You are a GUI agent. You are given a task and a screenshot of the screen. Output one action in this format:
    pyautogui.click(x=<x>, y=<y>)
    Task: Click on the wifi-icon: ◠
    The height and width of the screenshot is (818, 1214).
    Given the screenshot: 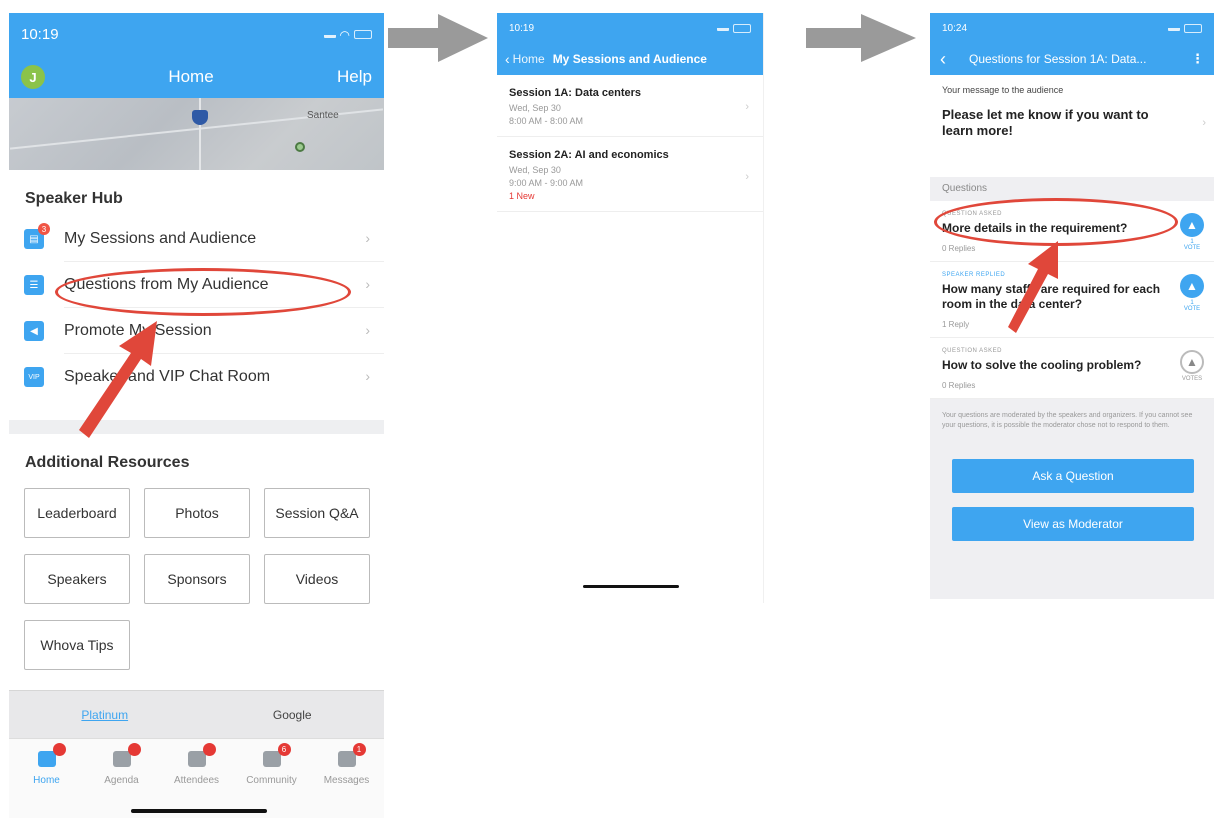 What is the action you would take?
    pyautogui.click(x=344, y=34)
    